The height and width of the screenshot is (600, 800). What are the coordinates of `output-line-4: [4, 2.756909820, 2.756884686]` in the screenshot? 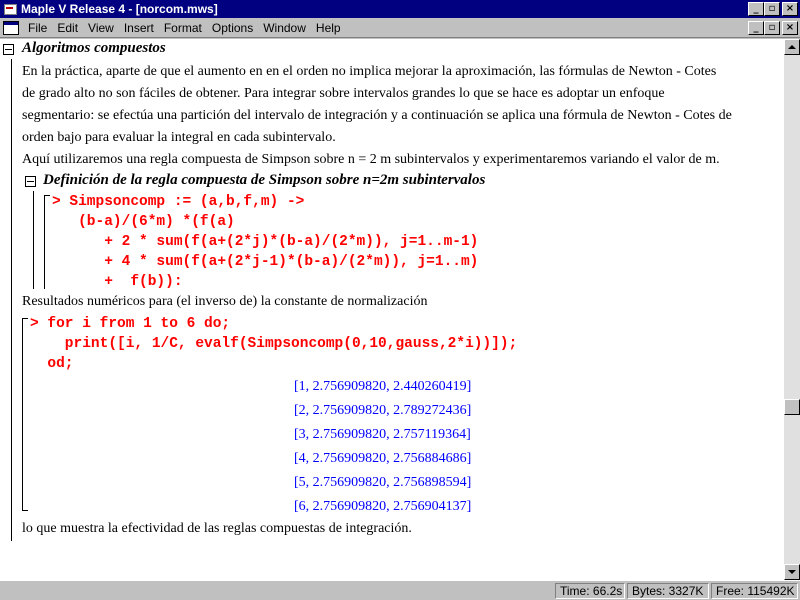 It's located at (383, 458).